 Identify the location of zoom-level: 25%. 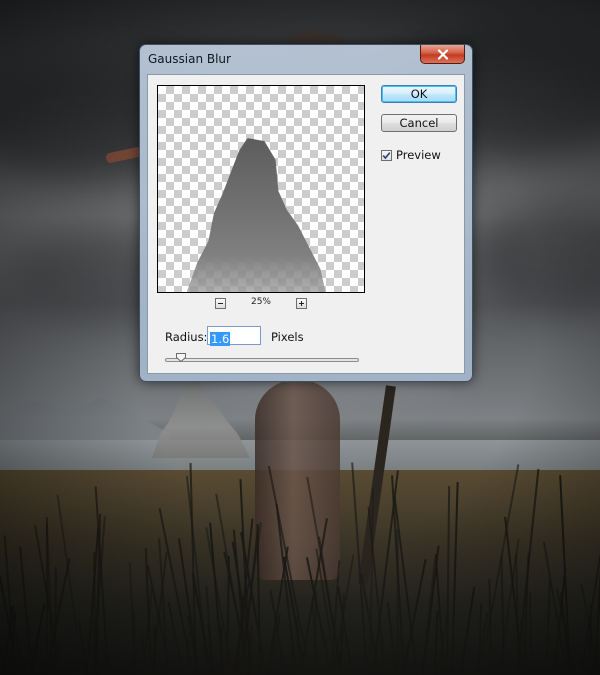
(260, 302).